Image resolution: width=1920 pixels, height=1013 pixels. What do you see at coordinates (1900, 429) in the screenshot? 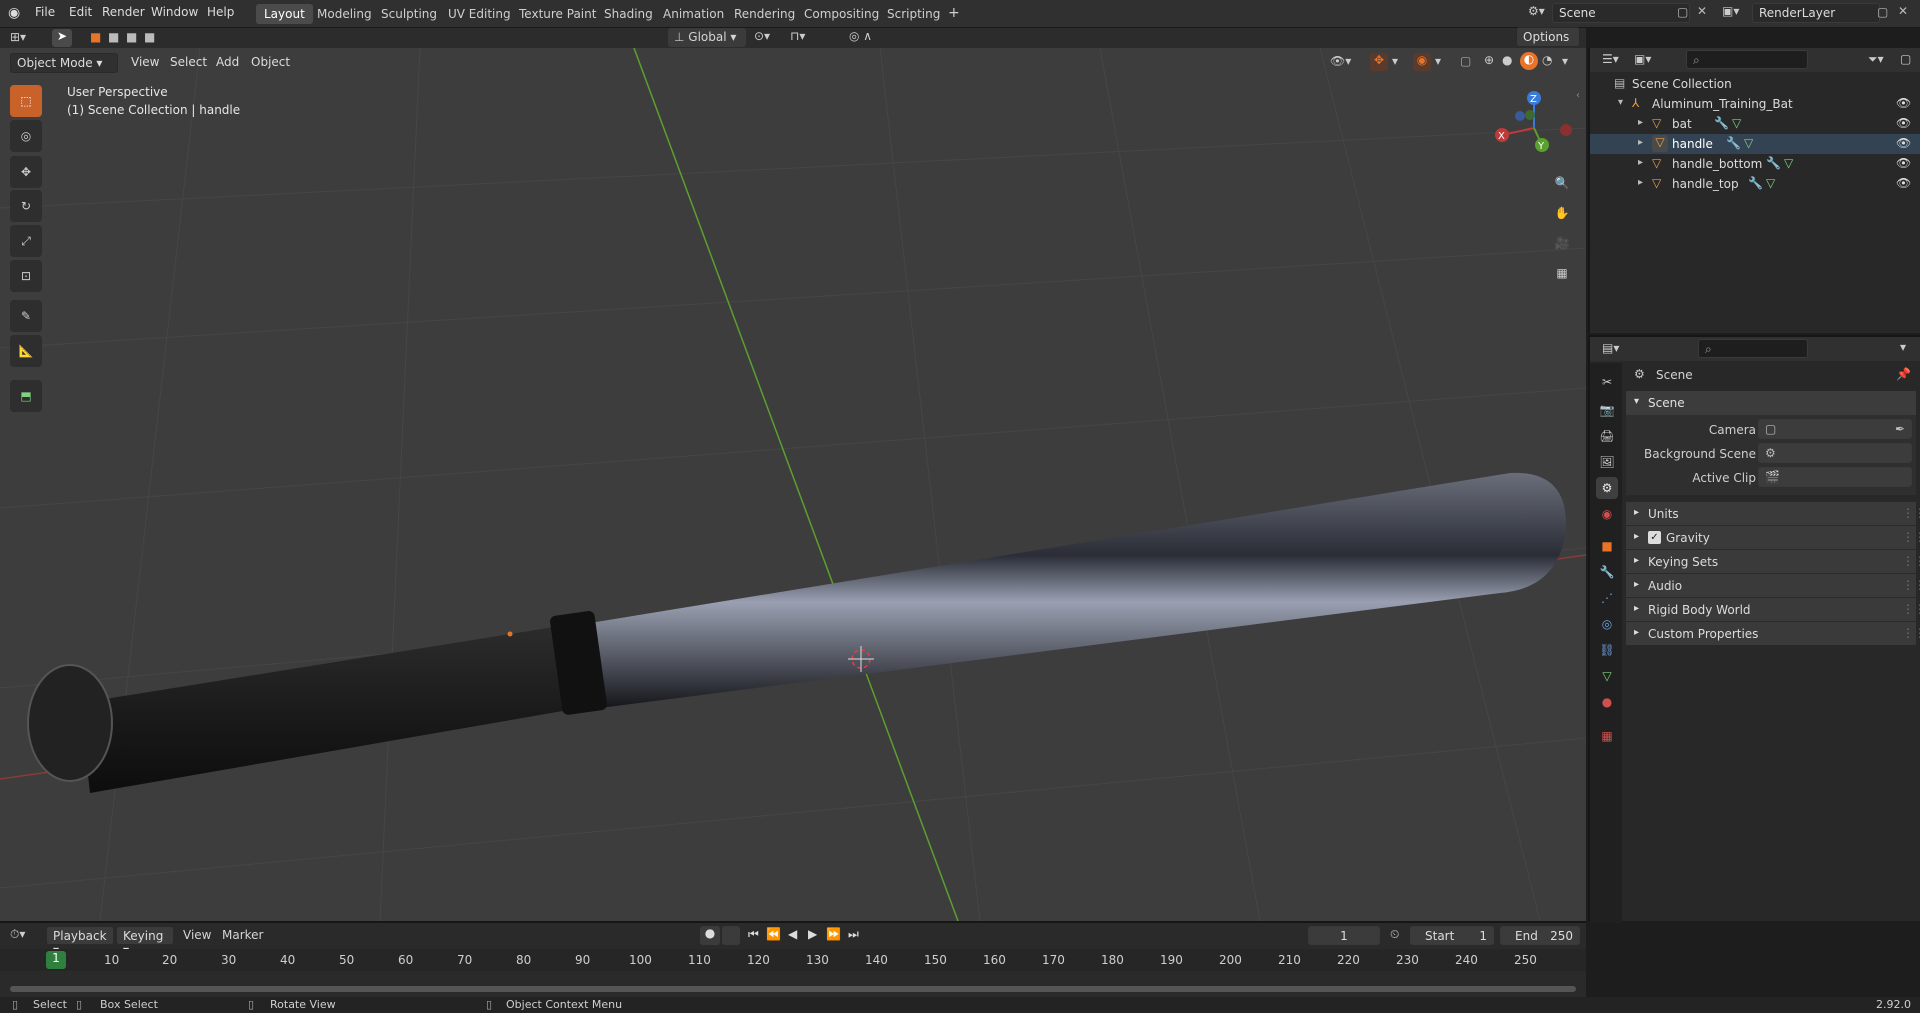
I see `eyedropper-icon: ✒` at bounding box center [1900, 429].